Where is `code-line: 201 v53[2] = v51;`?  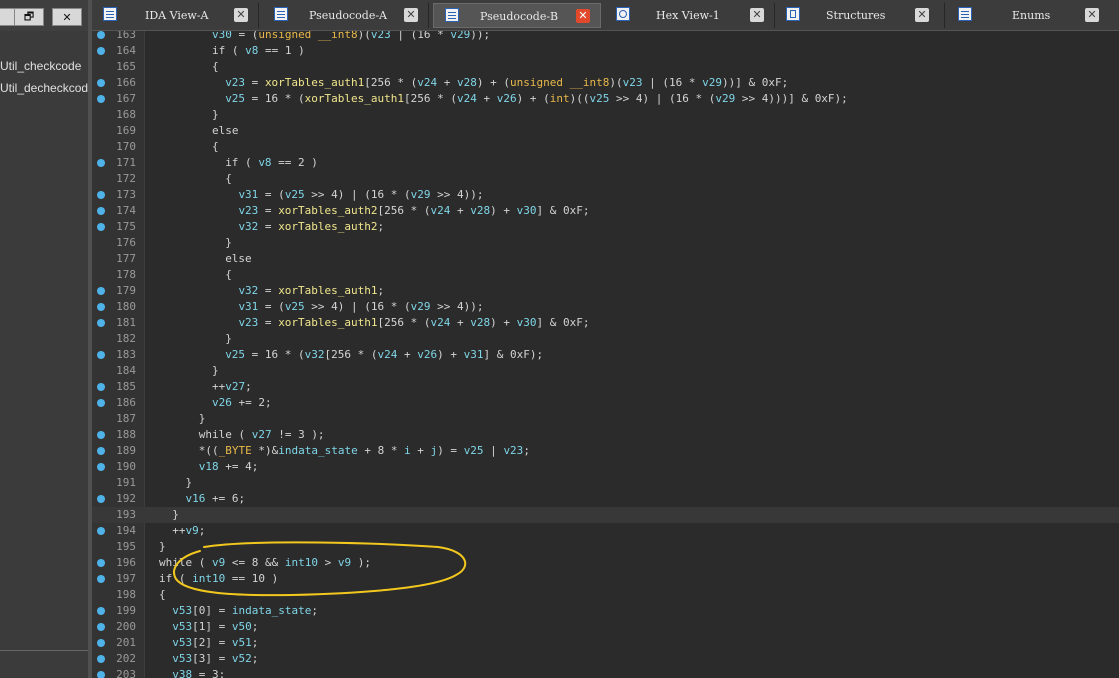
code-line: 201 v53[2] = v51; is located at coordinates (605, 643).